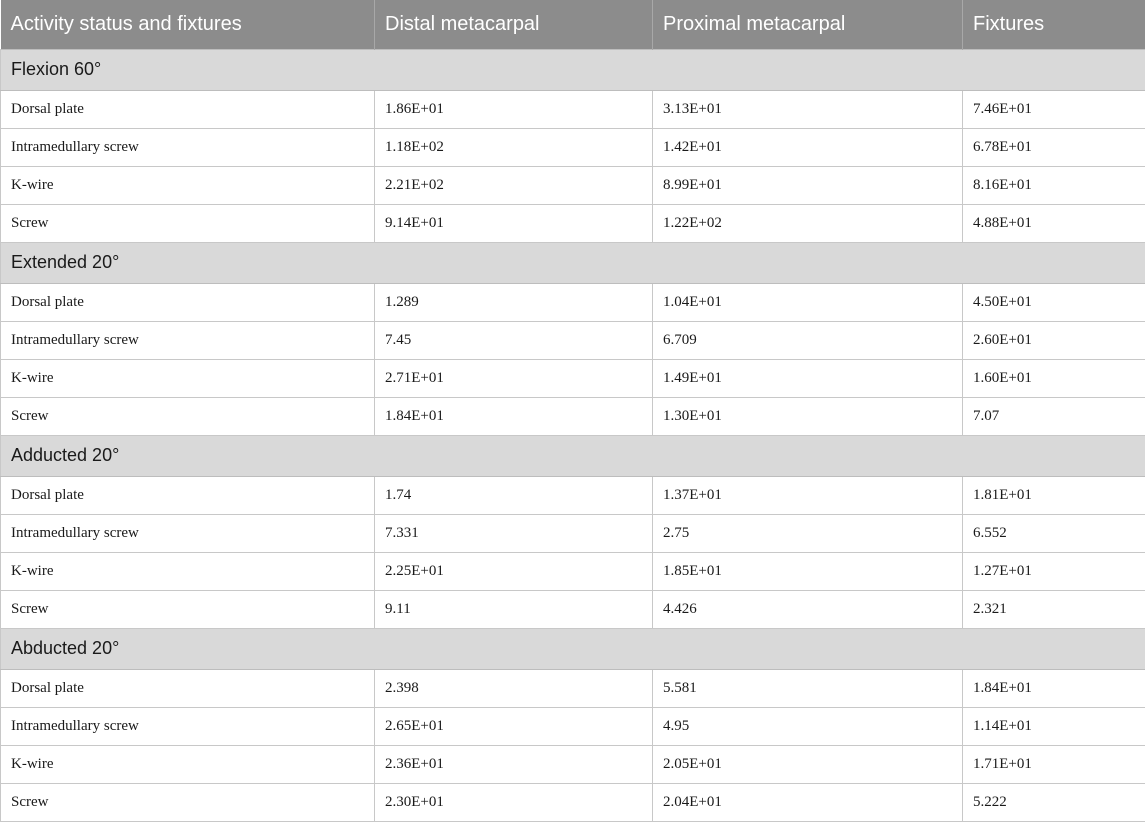 This screenshot has width=1145, height=830. What do you see at coordinates (513, 340) in the screenshot?
I see `distal-value: 7.45` at bounding box center [513, 340].